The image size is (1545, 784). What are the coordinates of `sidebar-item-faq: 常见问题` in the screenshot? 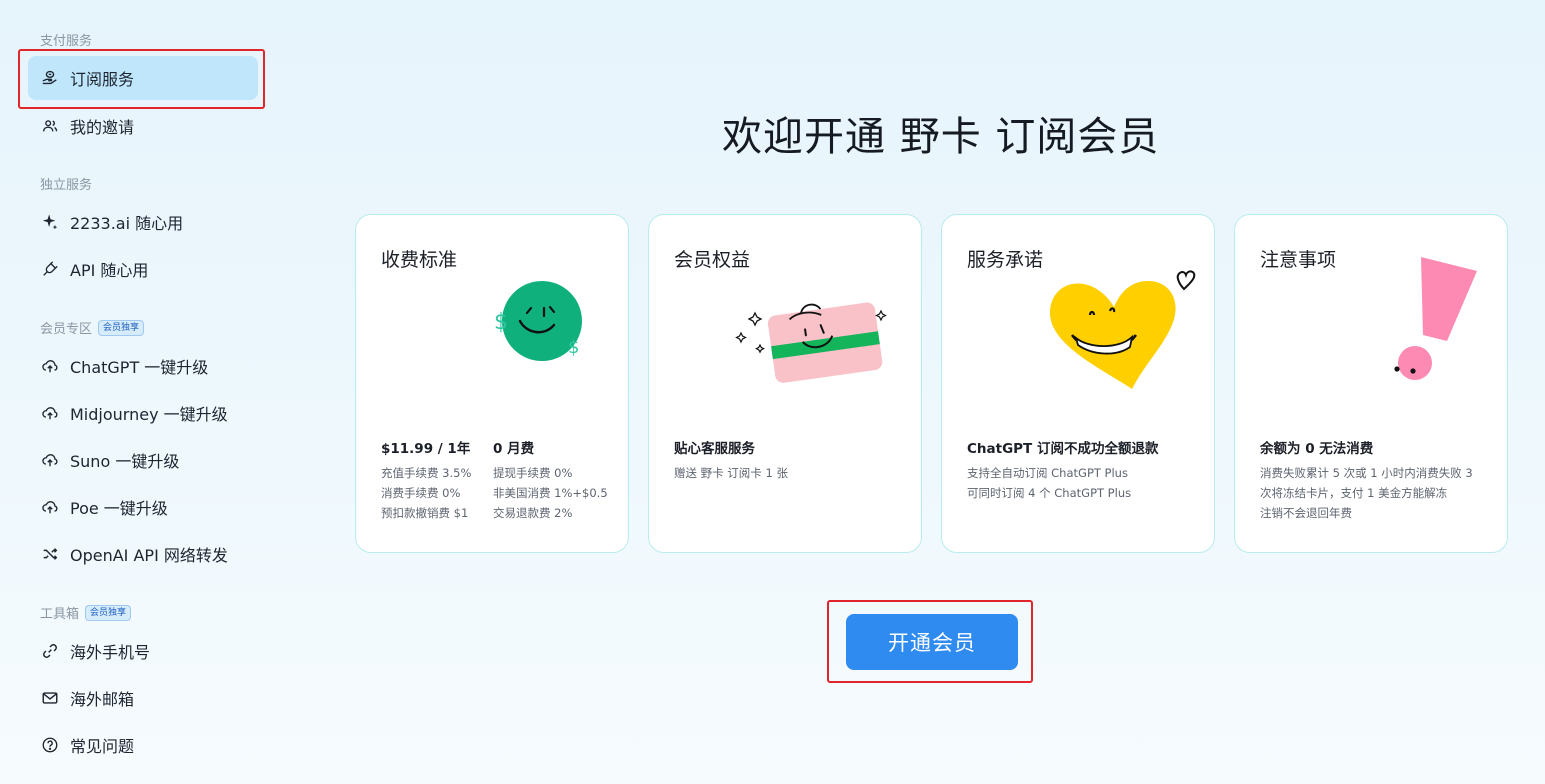 It's located at (143, 745).